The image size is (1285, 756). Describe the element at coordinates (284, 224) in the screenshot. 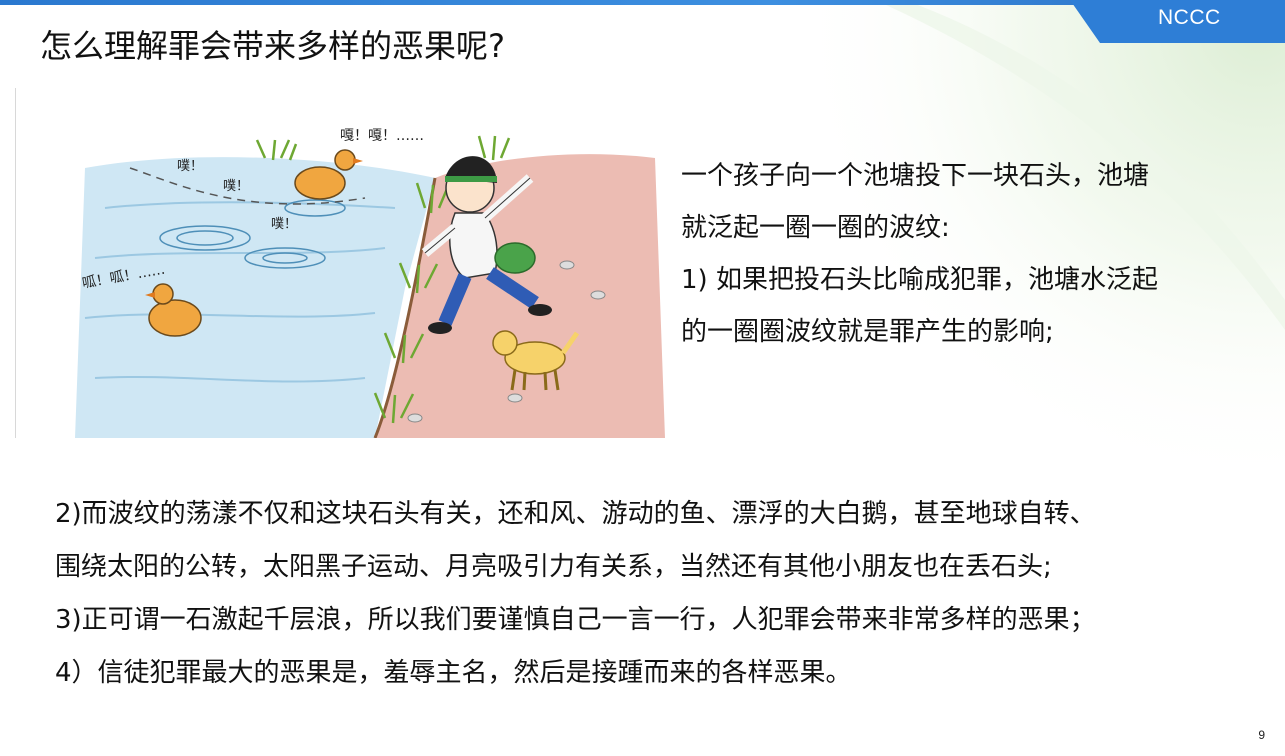

I see `splash-label-3: 噗！` at that location.